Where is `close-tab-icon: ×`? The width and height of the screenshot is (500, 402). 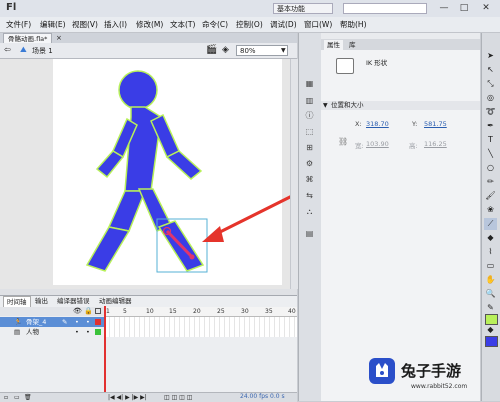 close-tab-icon: × is located at coordinates (59, 38).